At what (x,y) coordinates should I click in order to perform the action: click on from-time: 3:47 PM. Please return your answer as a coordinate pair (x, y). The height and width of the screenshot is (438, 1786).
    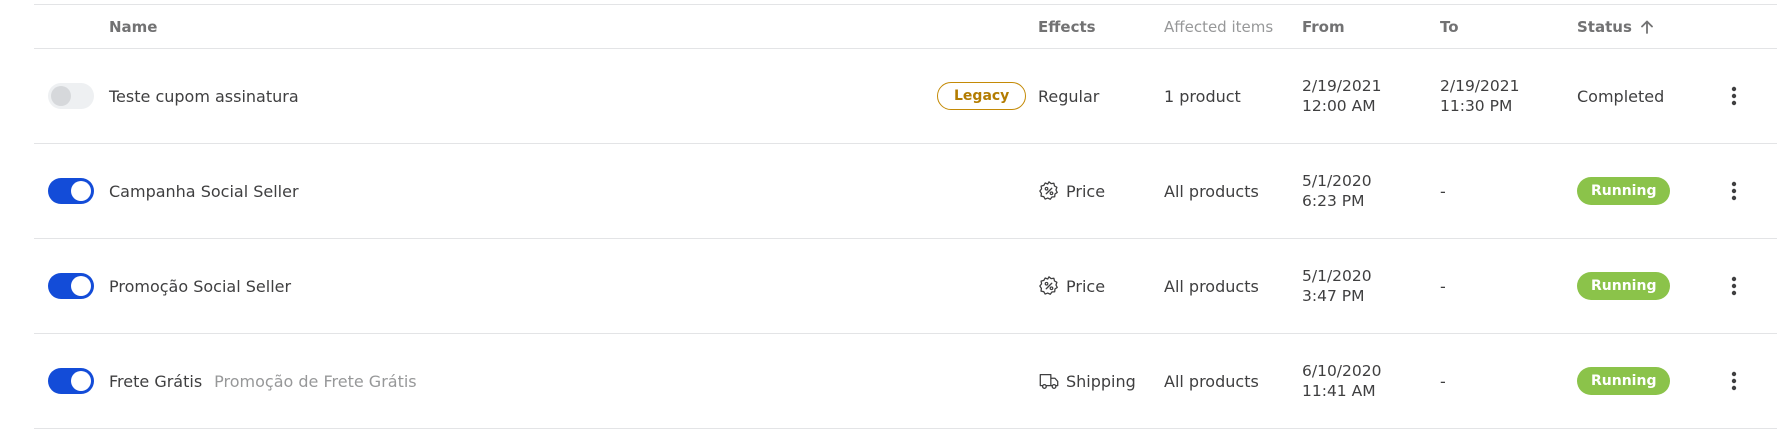
    Looking at the image, I should click on (1333, 296).